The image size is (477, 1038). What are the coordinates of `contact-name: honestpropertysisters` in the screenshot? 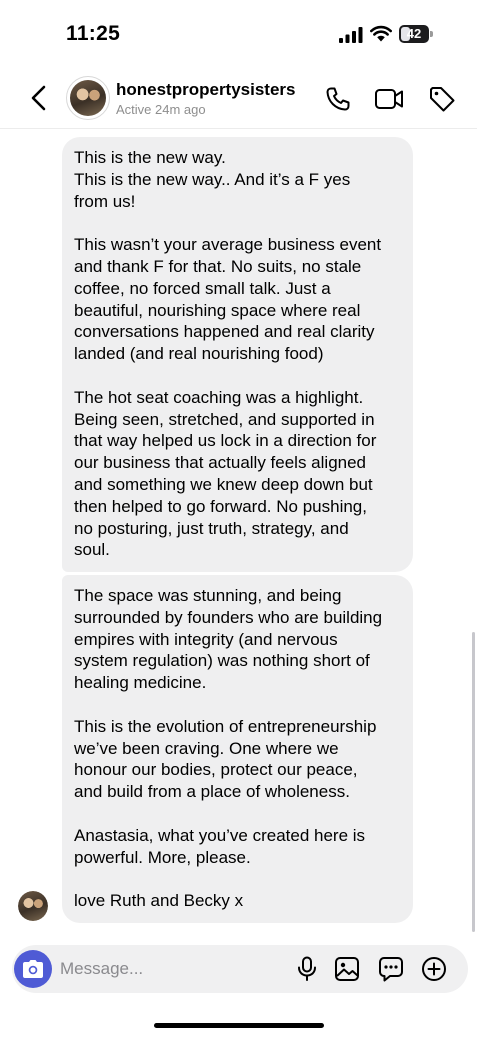 It's located at (206, 90).